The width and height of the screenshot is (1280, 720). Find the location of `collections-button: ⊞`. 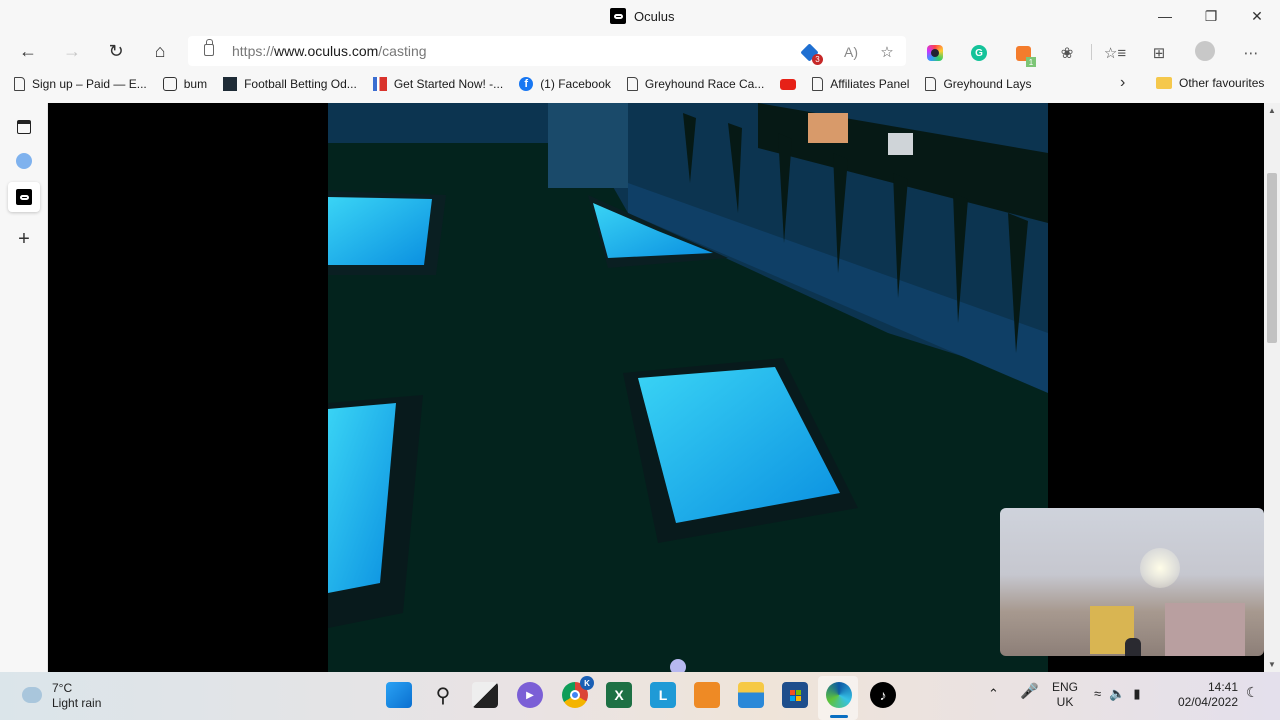

collections-button: ⊞ is located at coordinates (1159, 53).